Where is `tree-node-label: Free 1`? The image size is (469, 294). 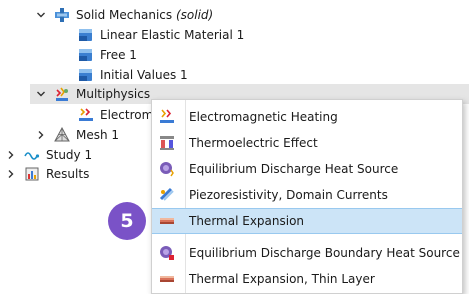 tree-node-label: Free 1 is located at coordinates (118, 55).